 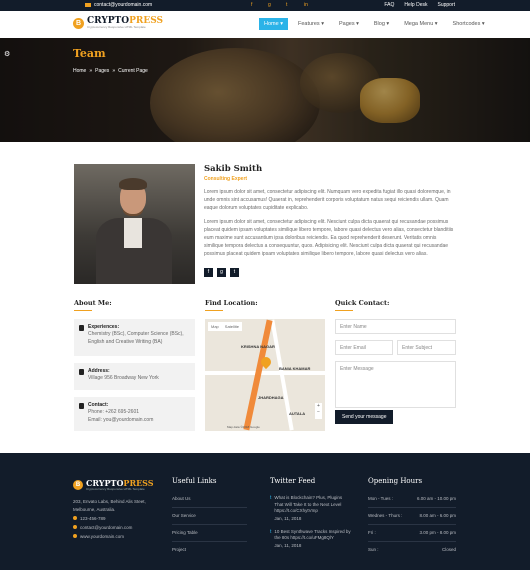 What do you see at coordinates (102, 71) in the screenshot?
I see `breadcrumb-pages: Pages` at bounding box center [102, 71].